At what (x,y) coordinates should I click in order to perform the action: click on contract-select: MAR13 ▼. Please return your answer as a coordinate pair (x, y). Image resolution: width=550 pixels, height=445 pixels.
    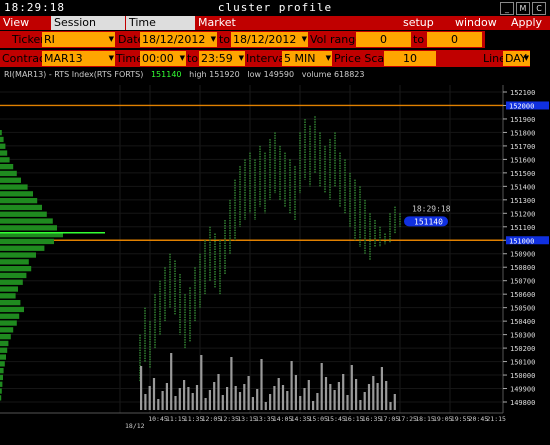
    Looking at the image, I should click on (78, 58).